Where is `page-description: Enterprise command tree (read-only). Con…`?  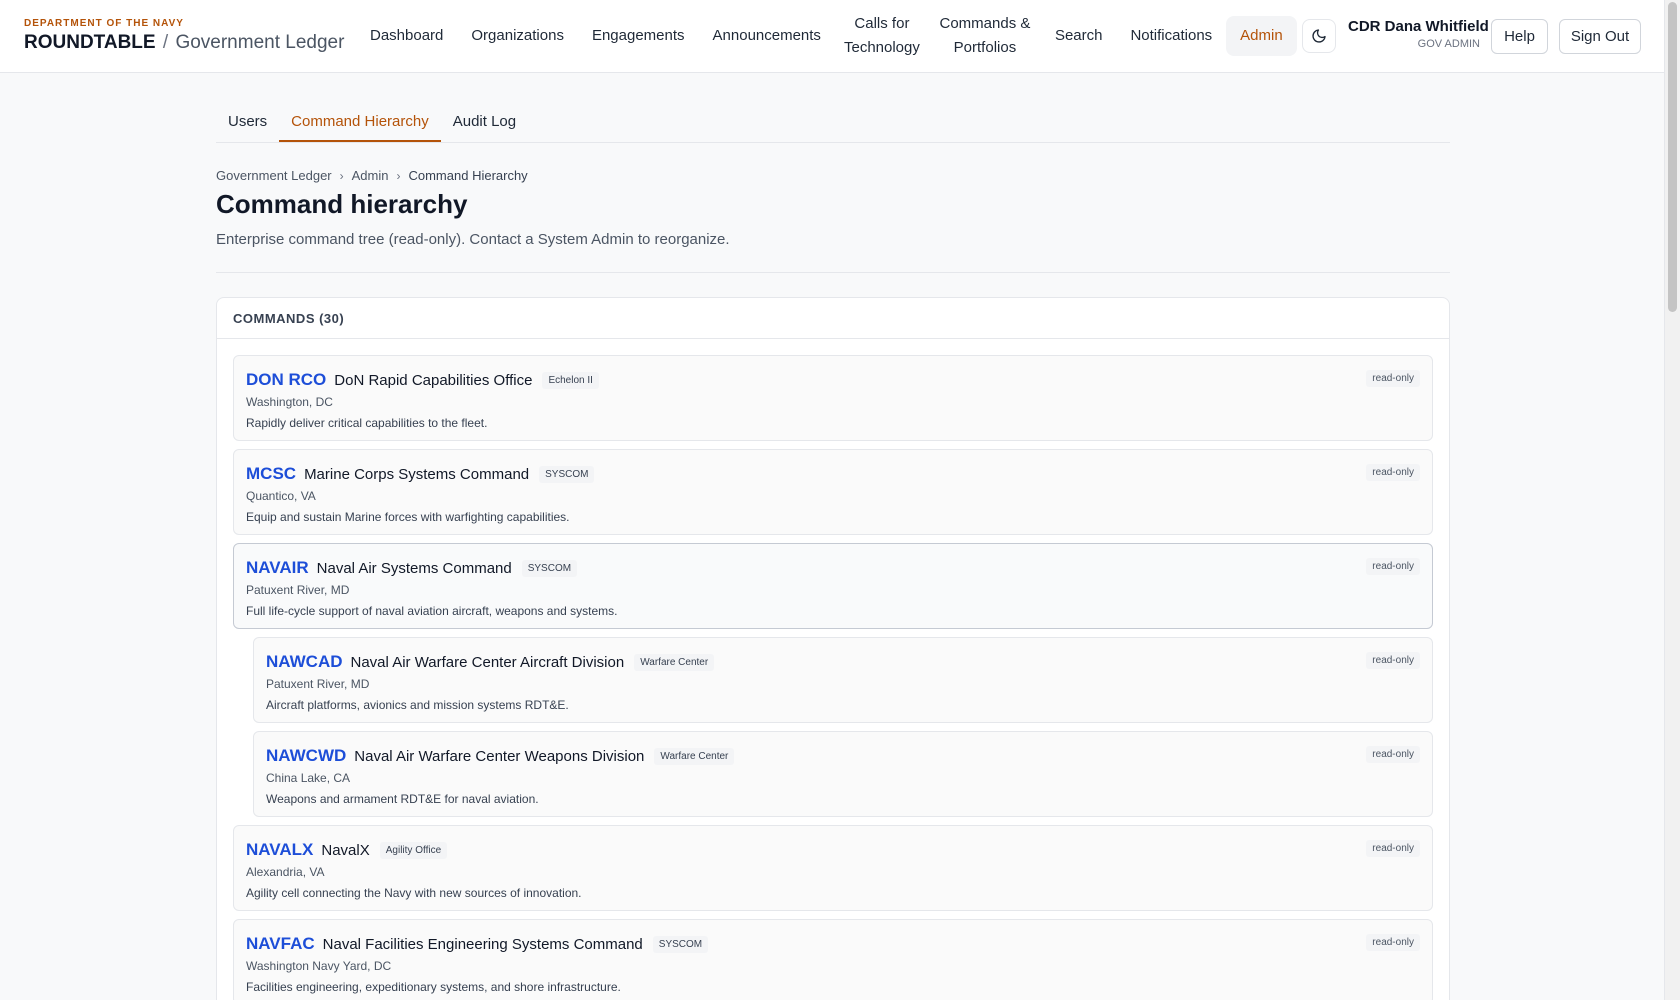
page-description: Enterprise command tree (read-only). Con… is located at coordinates (473, 239).